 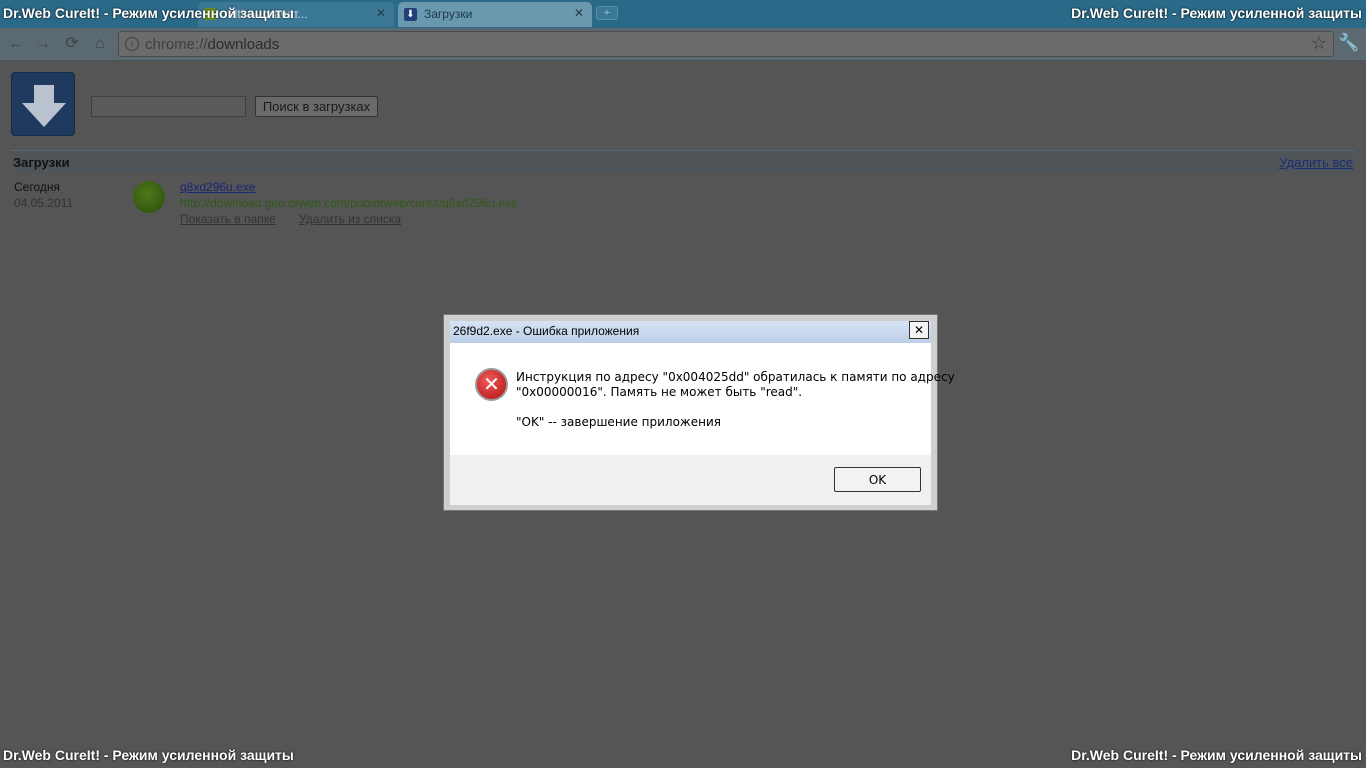 I want to click on address-text: chrome://downloads, so click(x=212, y=44).